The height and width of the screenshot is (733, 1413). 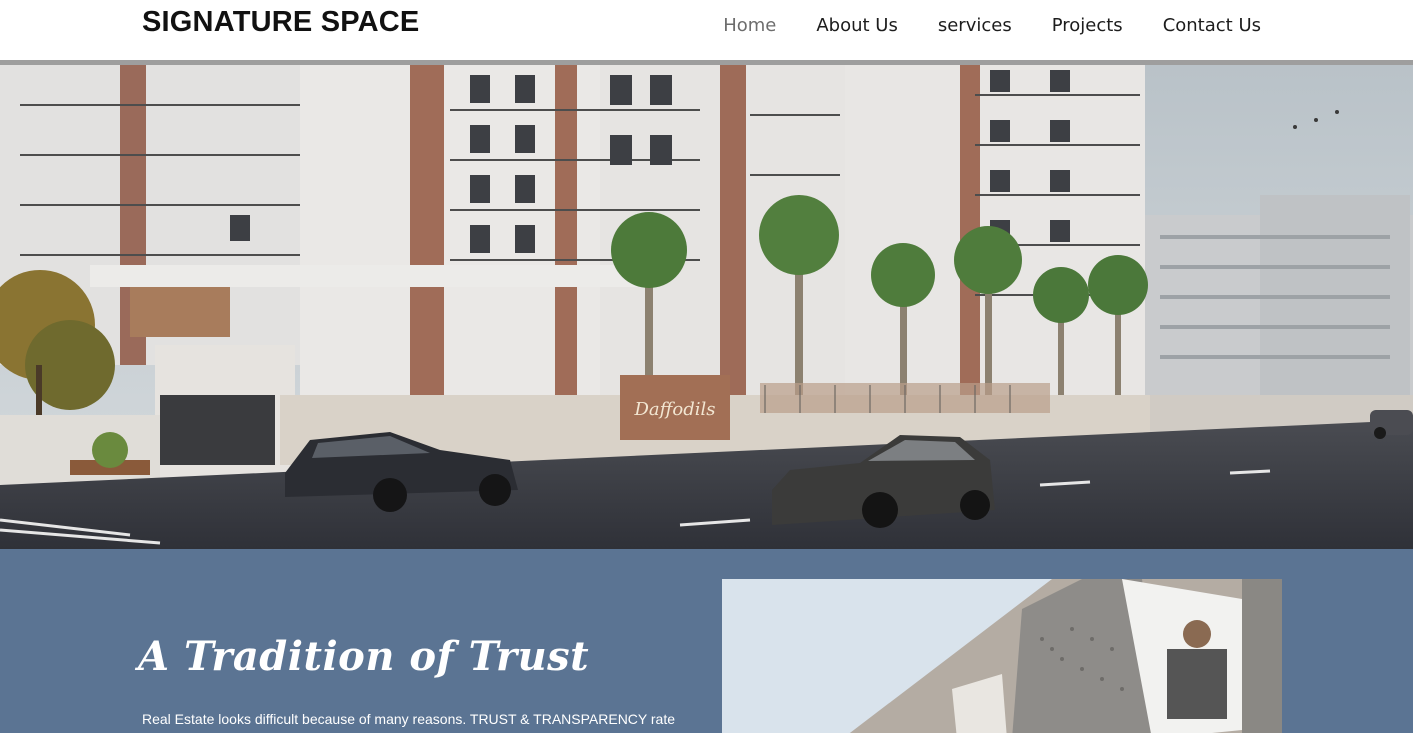 I want to click on site-logo: SIGNATURE SPACE, so click(x=280, y=22).